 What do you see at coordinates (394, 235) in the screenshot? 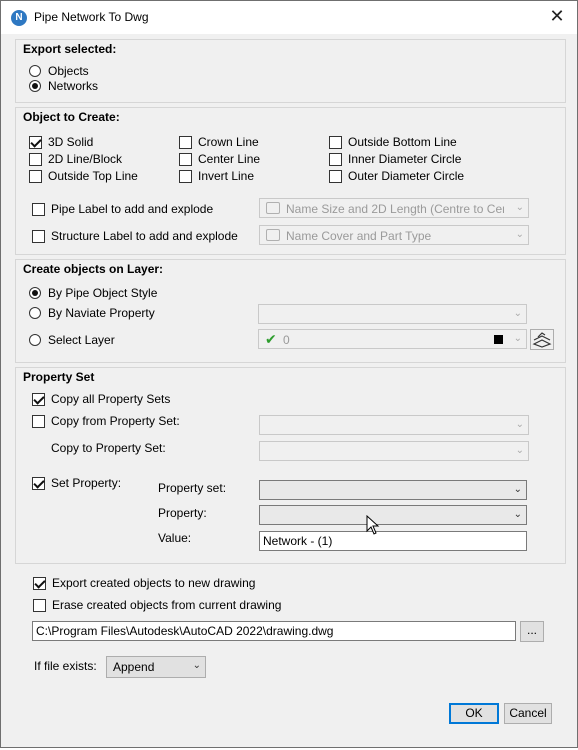
I see `structure-label-style-combo: Name Cover and Part Type ⌄` at bounding box center [394, 235].